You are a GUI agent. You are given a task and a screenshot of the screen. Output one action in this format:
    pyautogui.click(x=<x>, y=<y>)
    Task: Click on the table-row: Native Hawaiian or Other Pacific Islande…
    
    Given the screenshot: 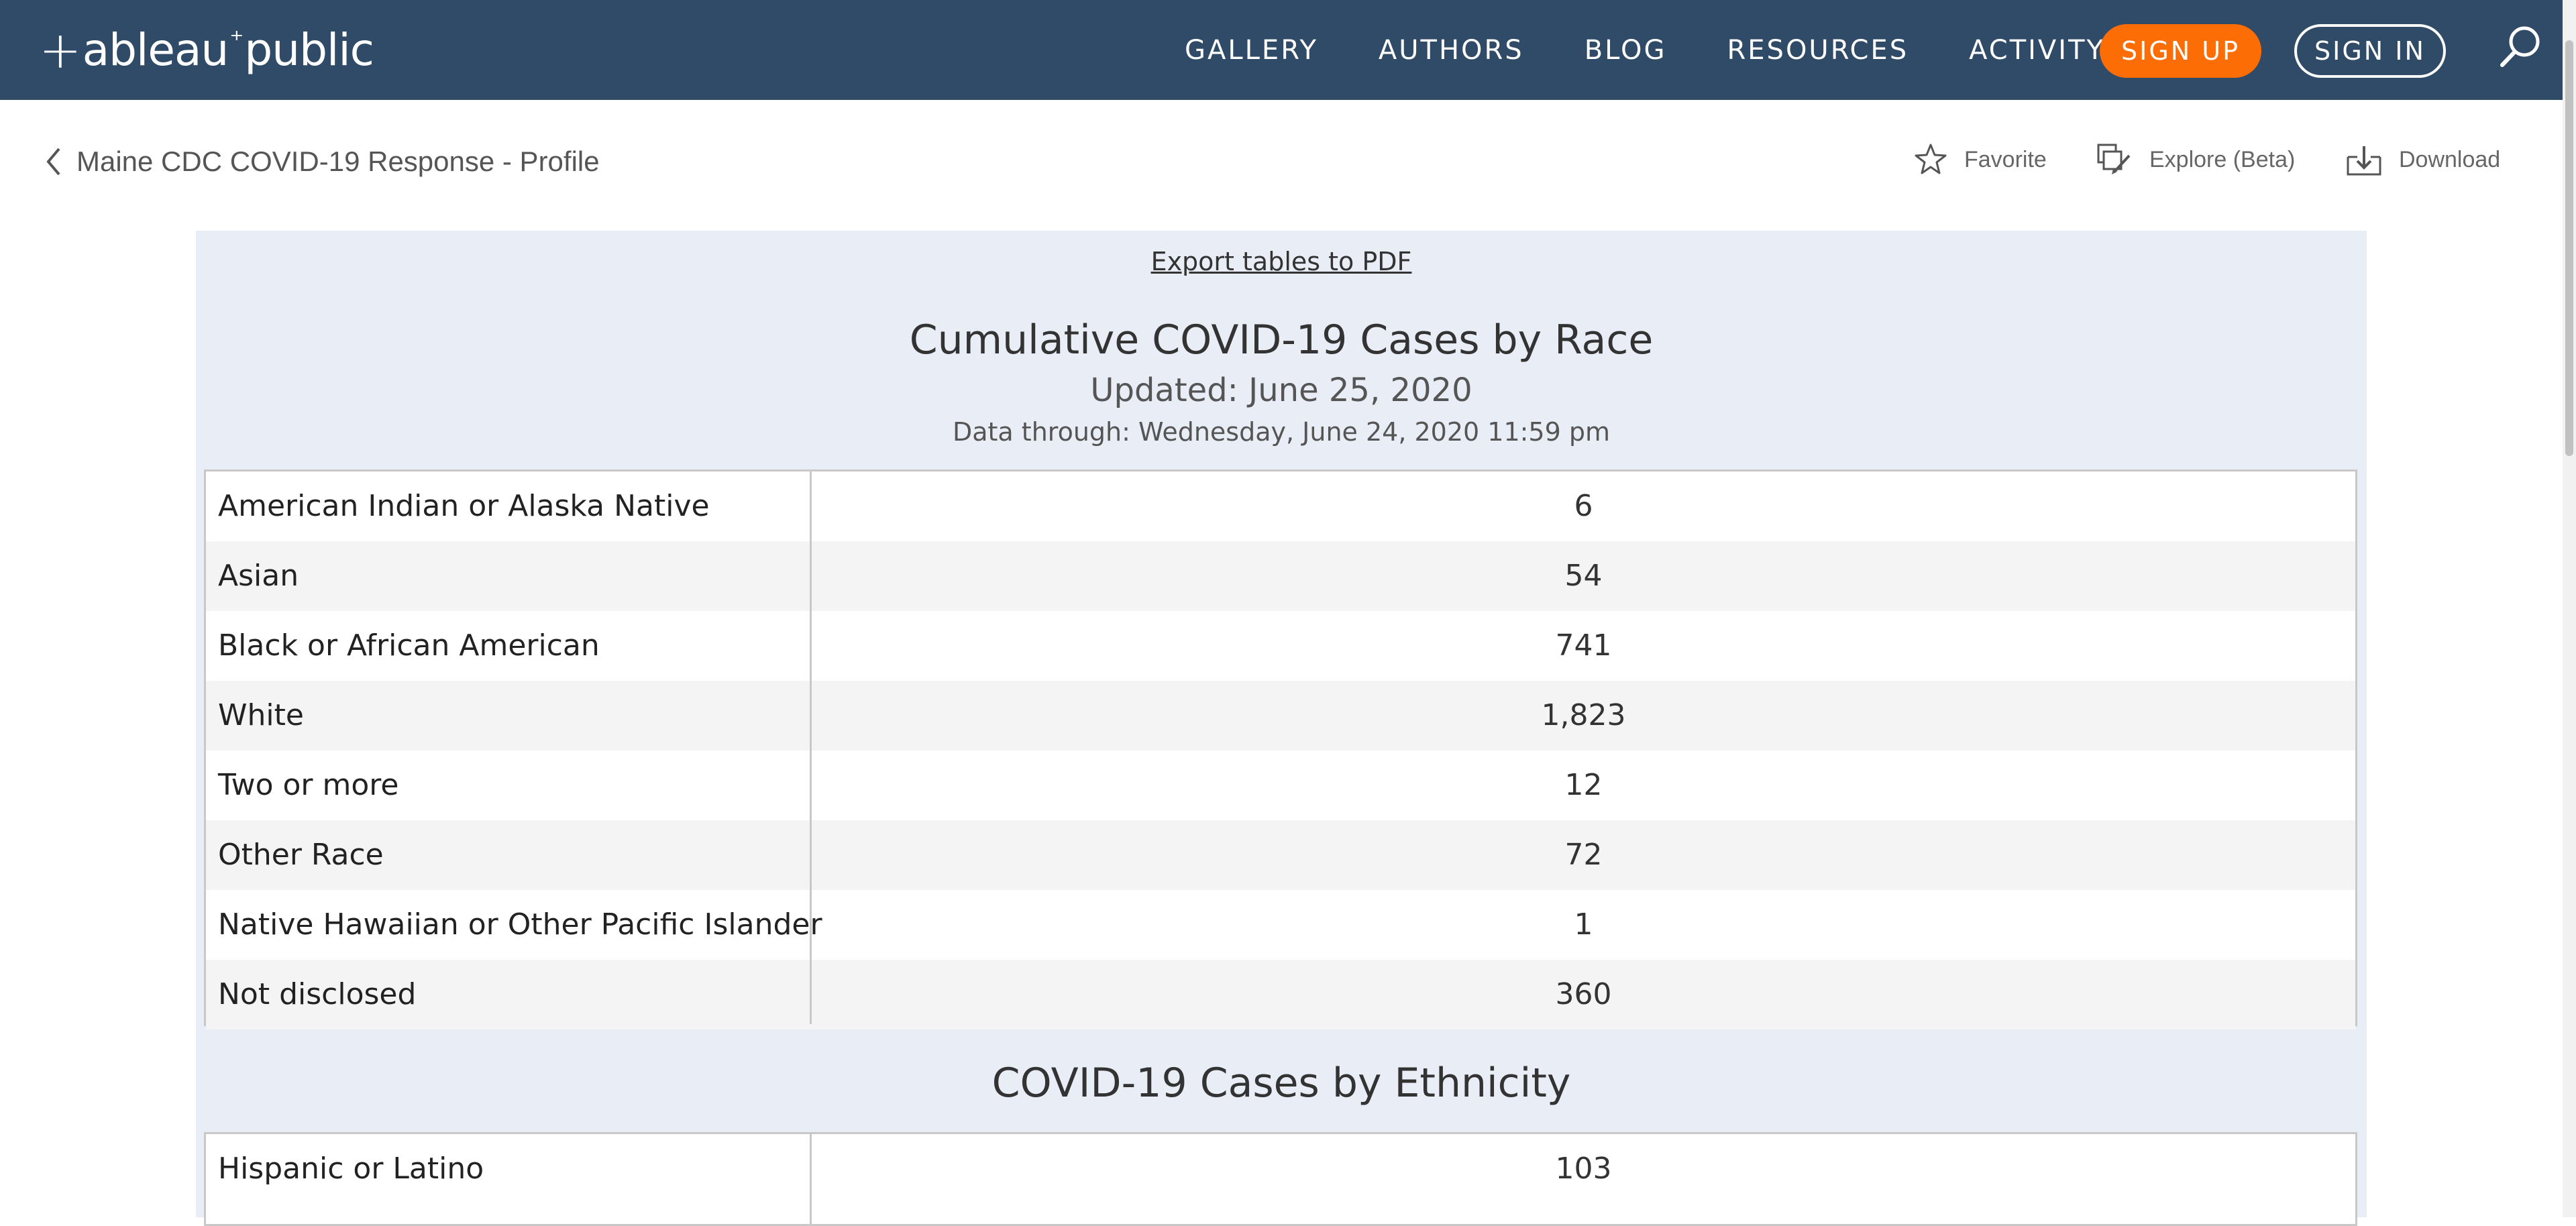 What is the action you would take?
    pyautogui.click(x=1280, y=925)
    